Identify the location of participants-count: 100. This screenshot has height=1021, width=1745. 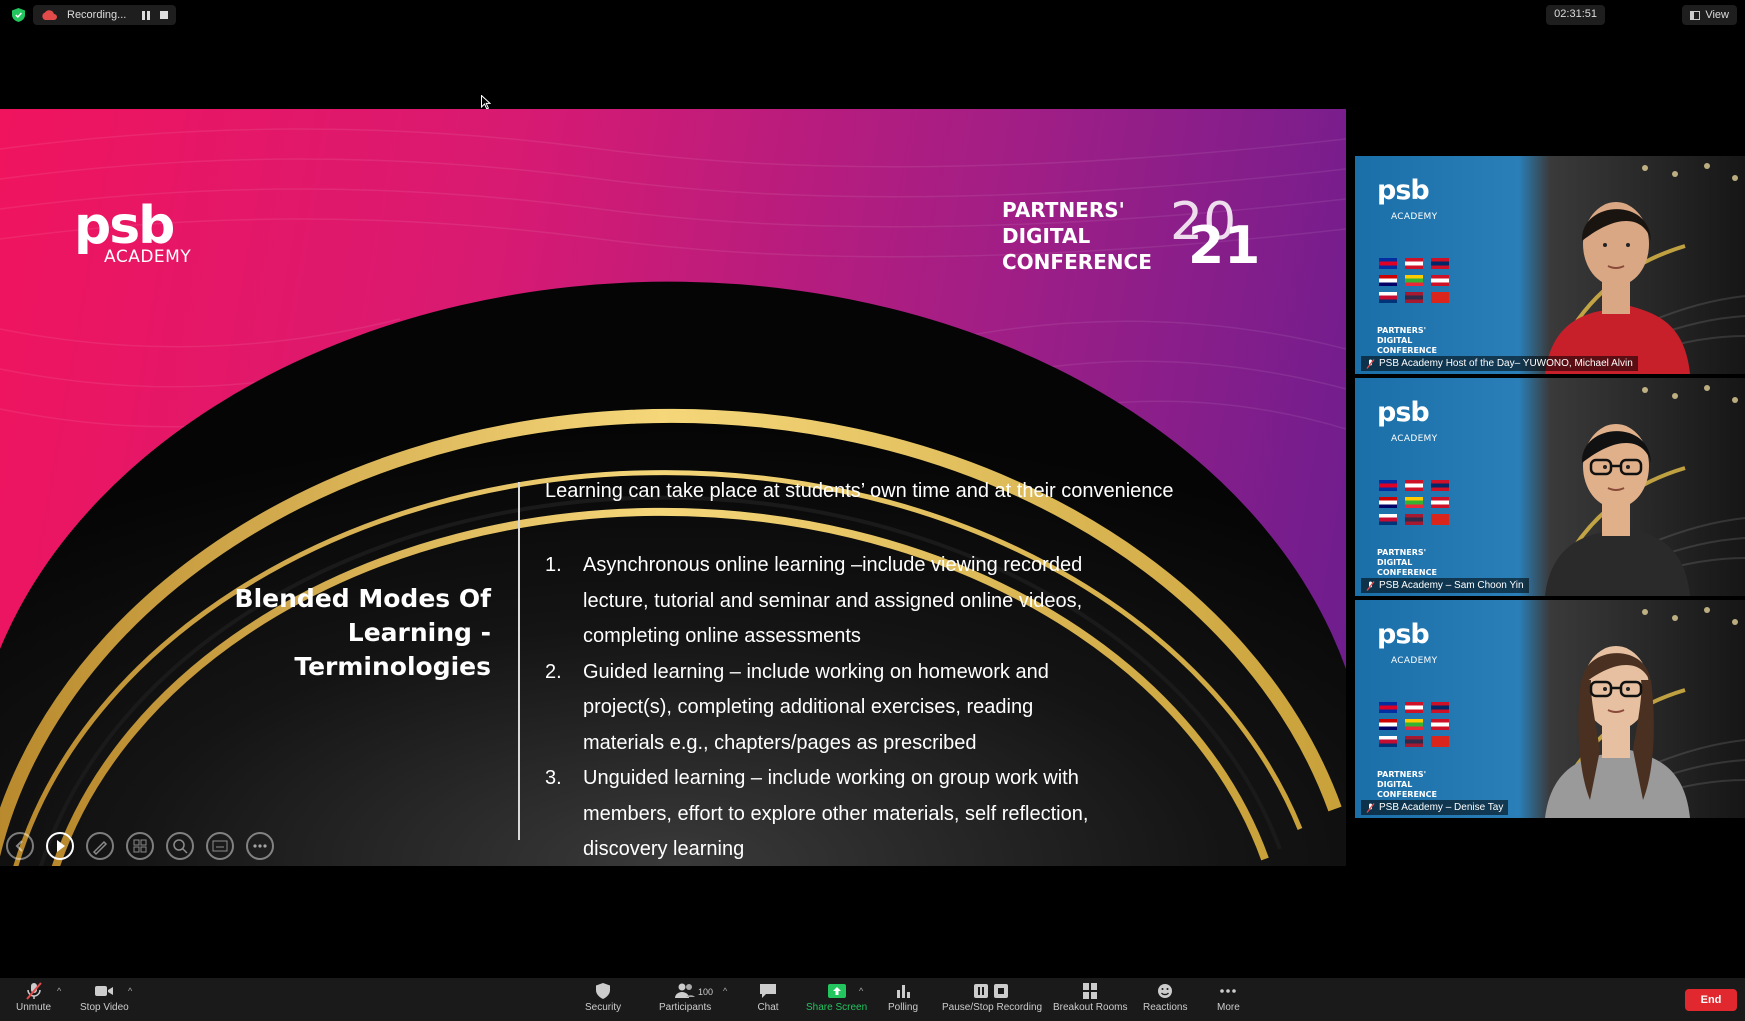
(706, 992).